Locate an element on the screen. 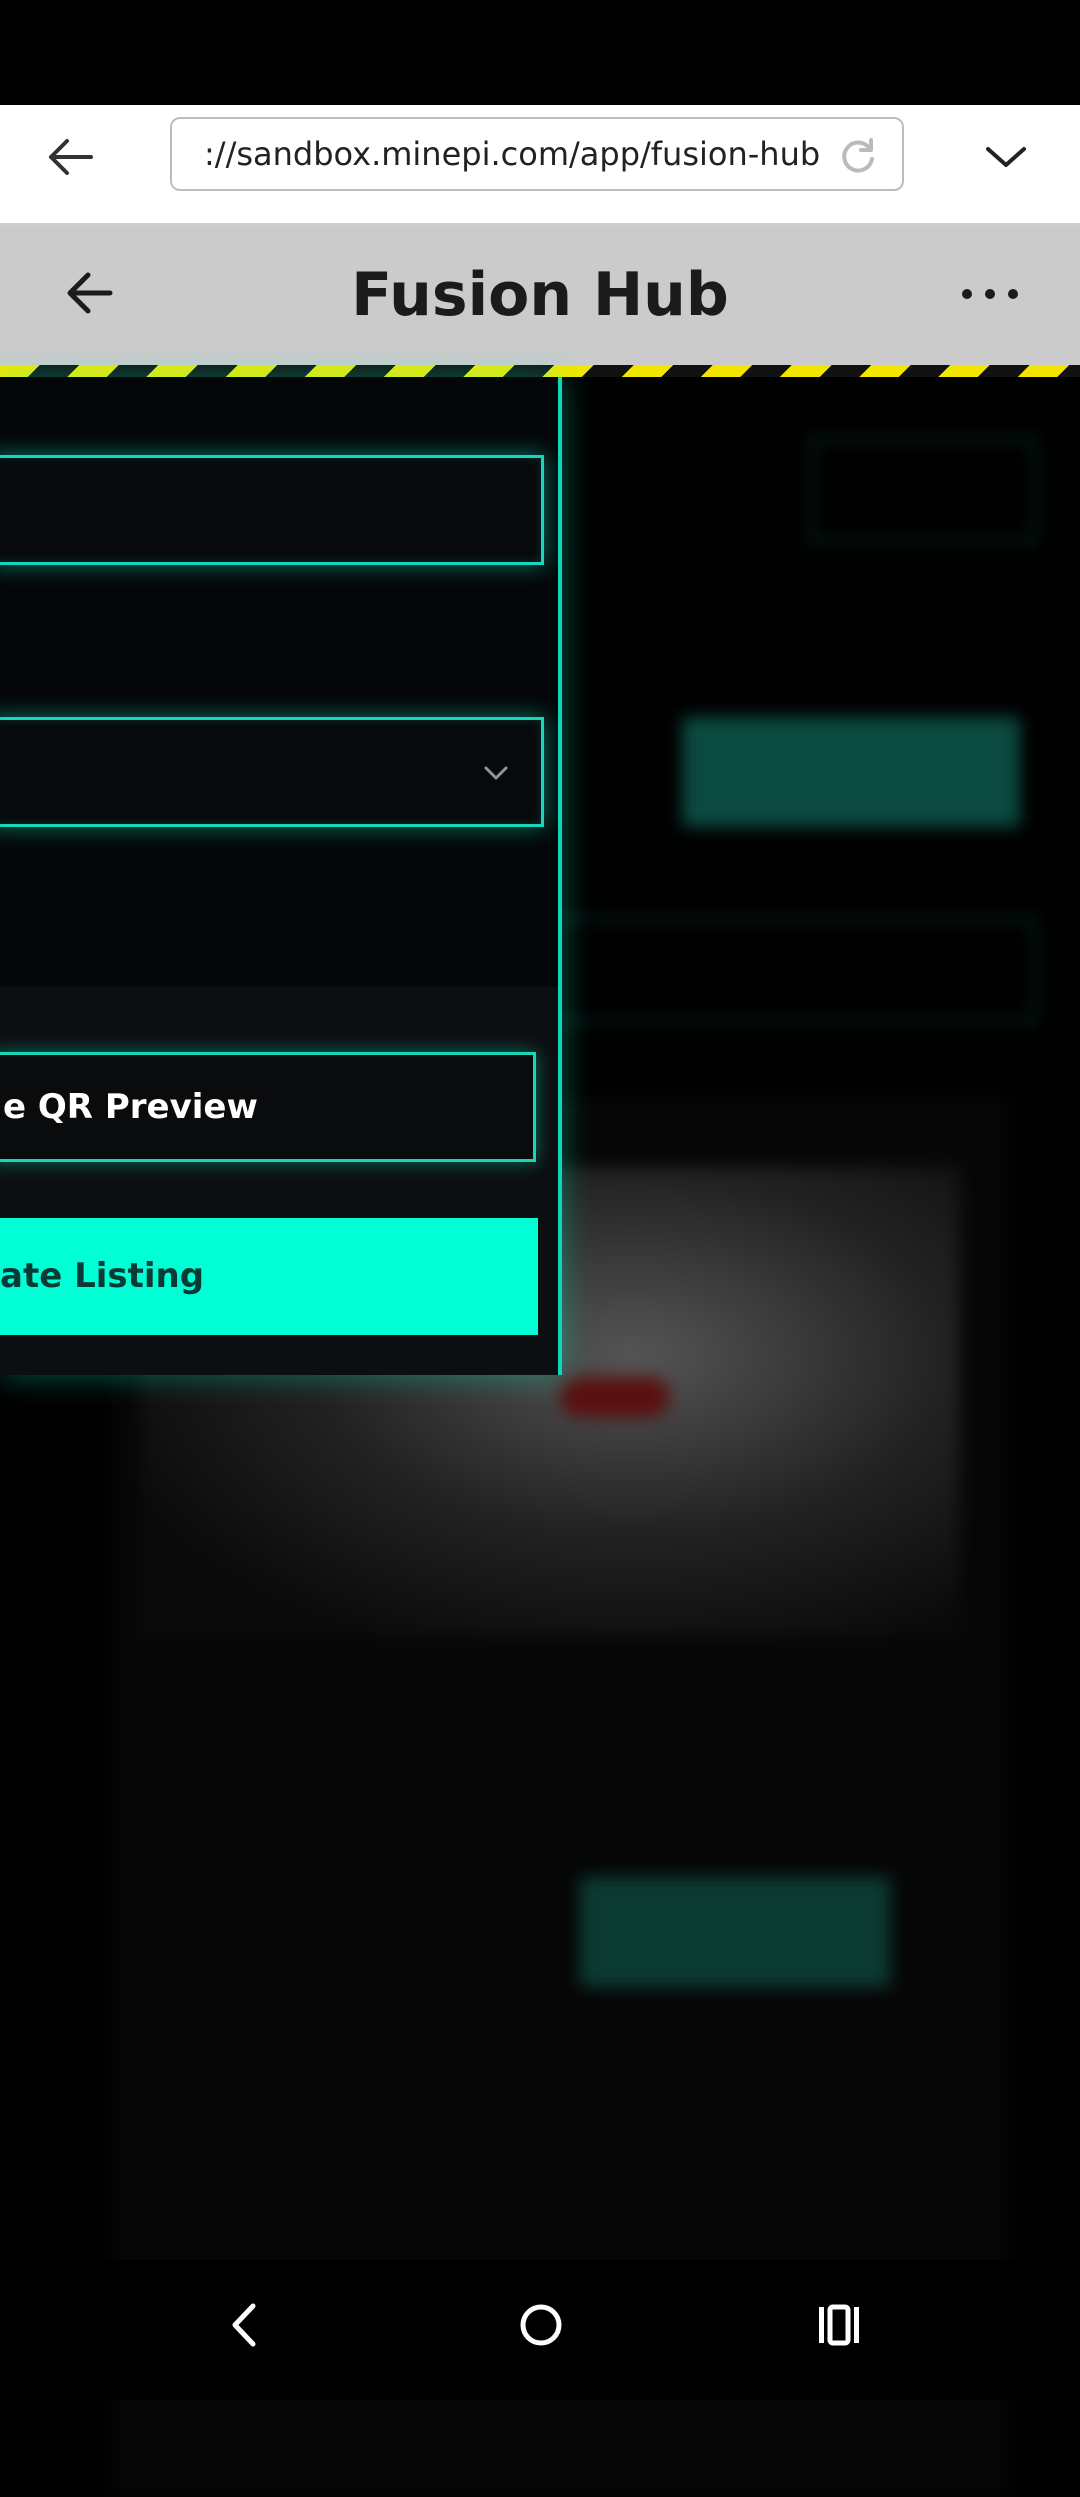 The height and width of the screenshot is (2497, 1080). address-bar: ://sandbox.minepi.com/app/fusion-hub is located at coordinates (537, 154).